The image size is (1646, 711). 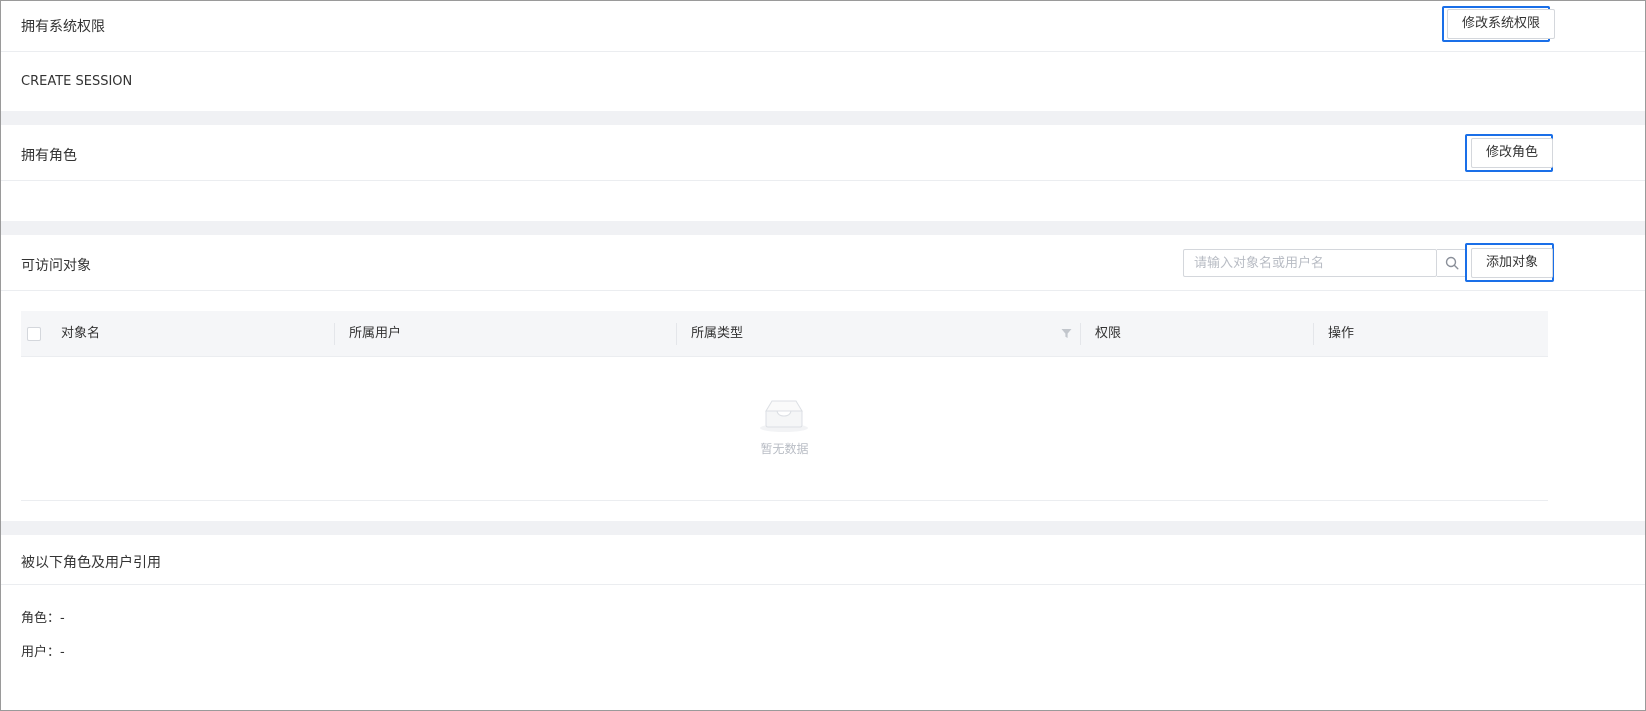 I want to click on accessible-objects-title: 可访问对象, so click(x=56, y=266).